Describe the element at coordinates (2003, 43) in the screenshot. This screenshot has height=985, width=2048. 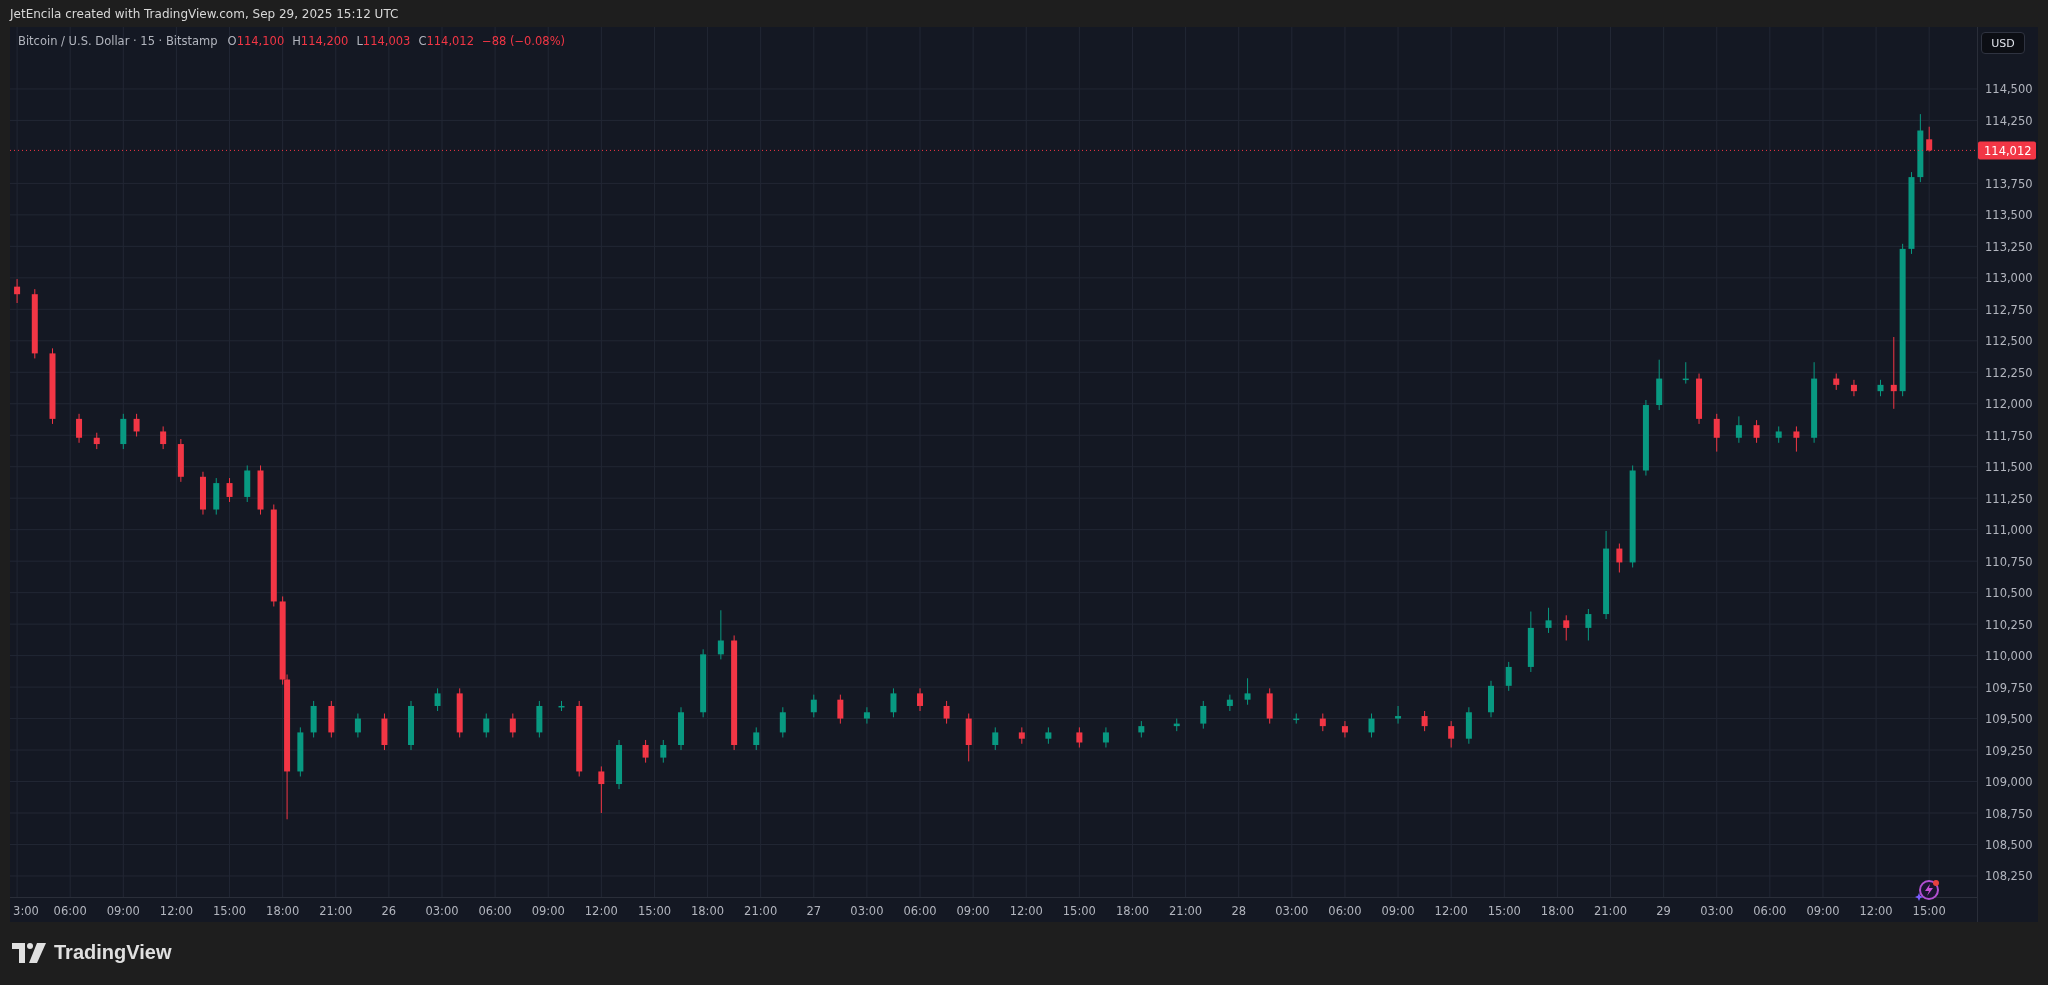
I see `currency-button: USD` at that location.